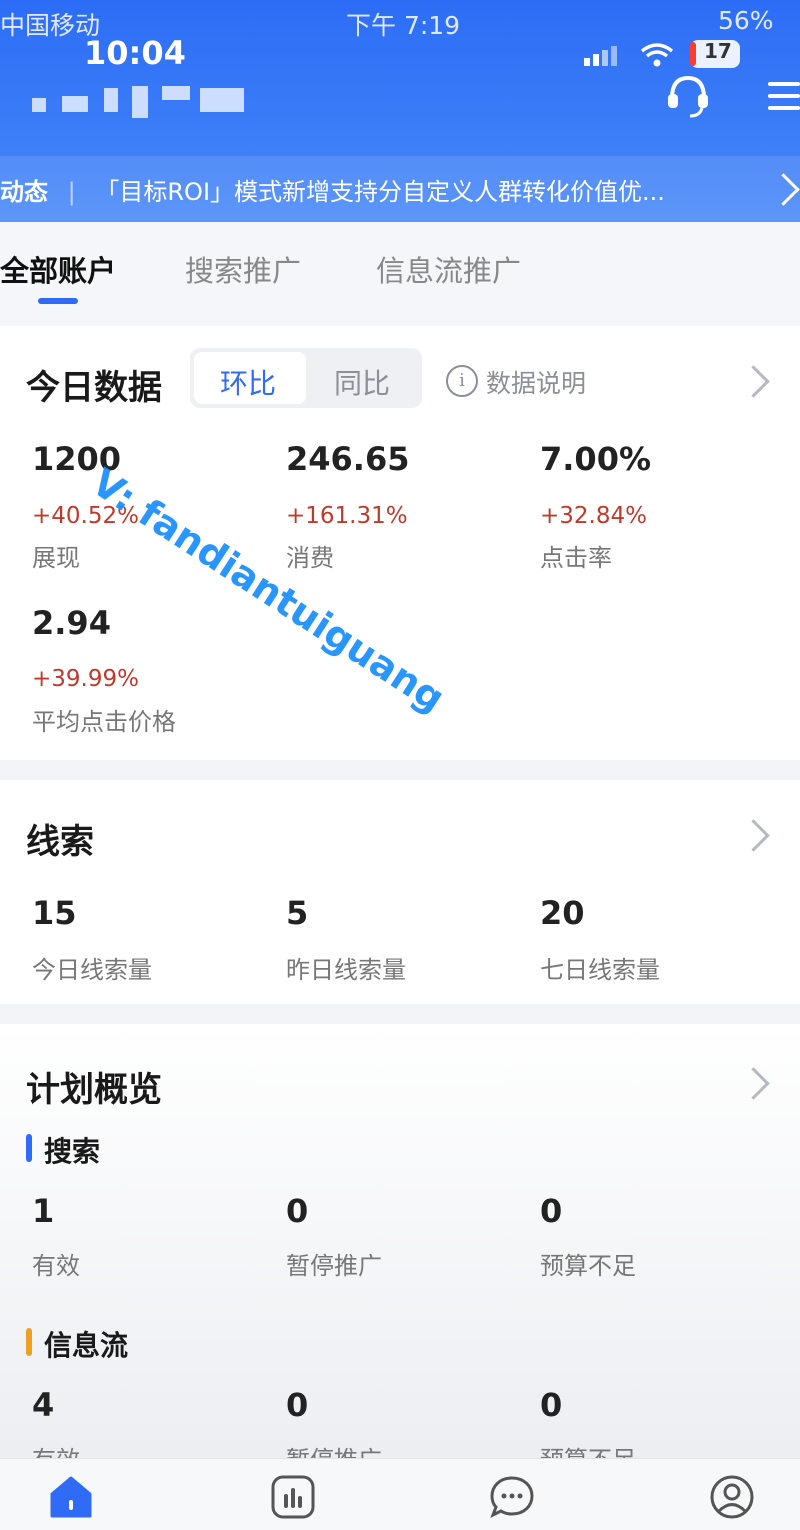 Image resolution: width=800 pixels, height=1530 pixels. What do you see at coordinates (588, 1266) in the screenshot?
I see `plan-label: 预算不足` at bounding box center [588, 1266].